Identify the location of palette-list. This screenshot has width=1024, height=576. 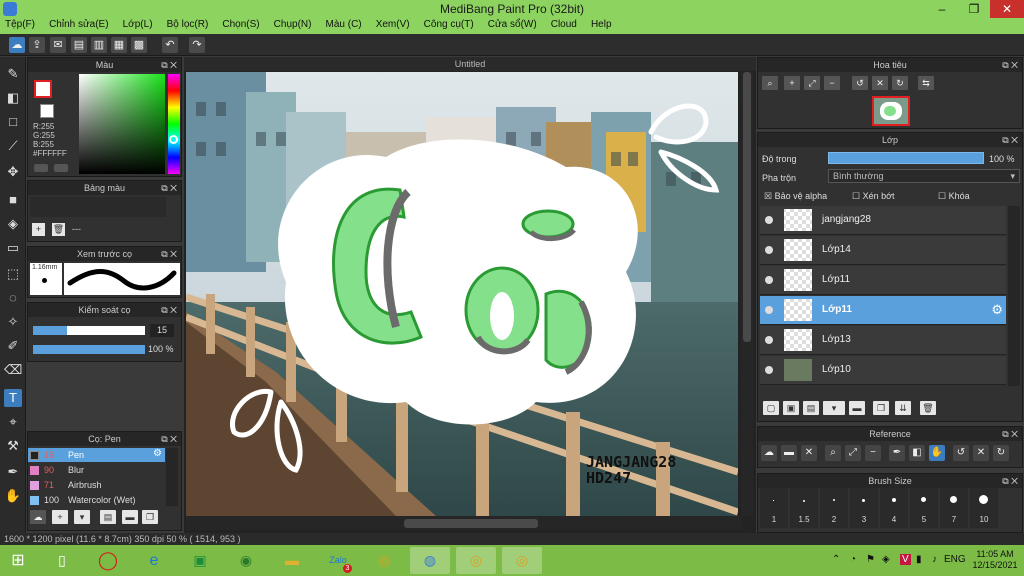
(98, 207).